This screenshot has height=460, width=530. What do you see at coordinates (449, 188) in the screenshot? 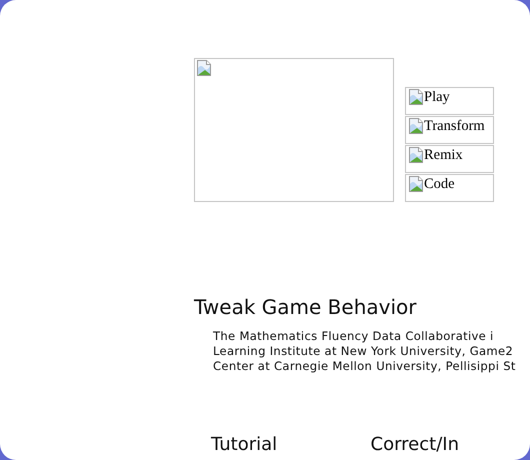
I see `mode-button: Code` at bounding box center [449, 188].